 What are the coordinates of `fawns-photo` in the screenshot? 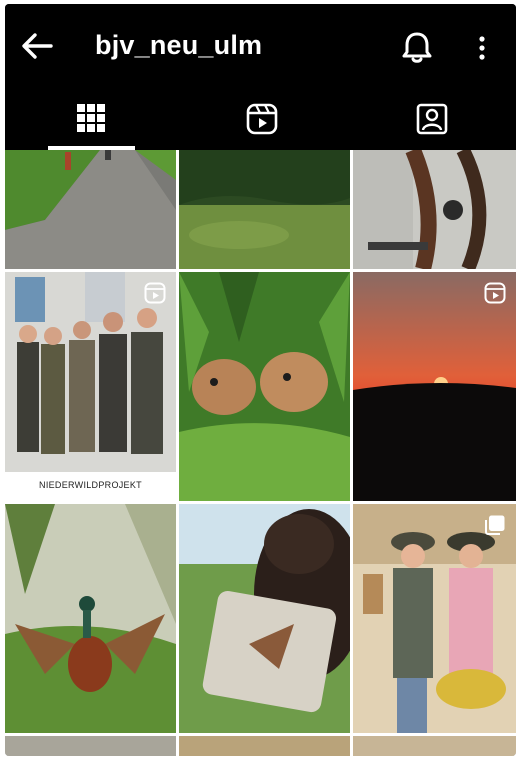 It's located at (264, 386).